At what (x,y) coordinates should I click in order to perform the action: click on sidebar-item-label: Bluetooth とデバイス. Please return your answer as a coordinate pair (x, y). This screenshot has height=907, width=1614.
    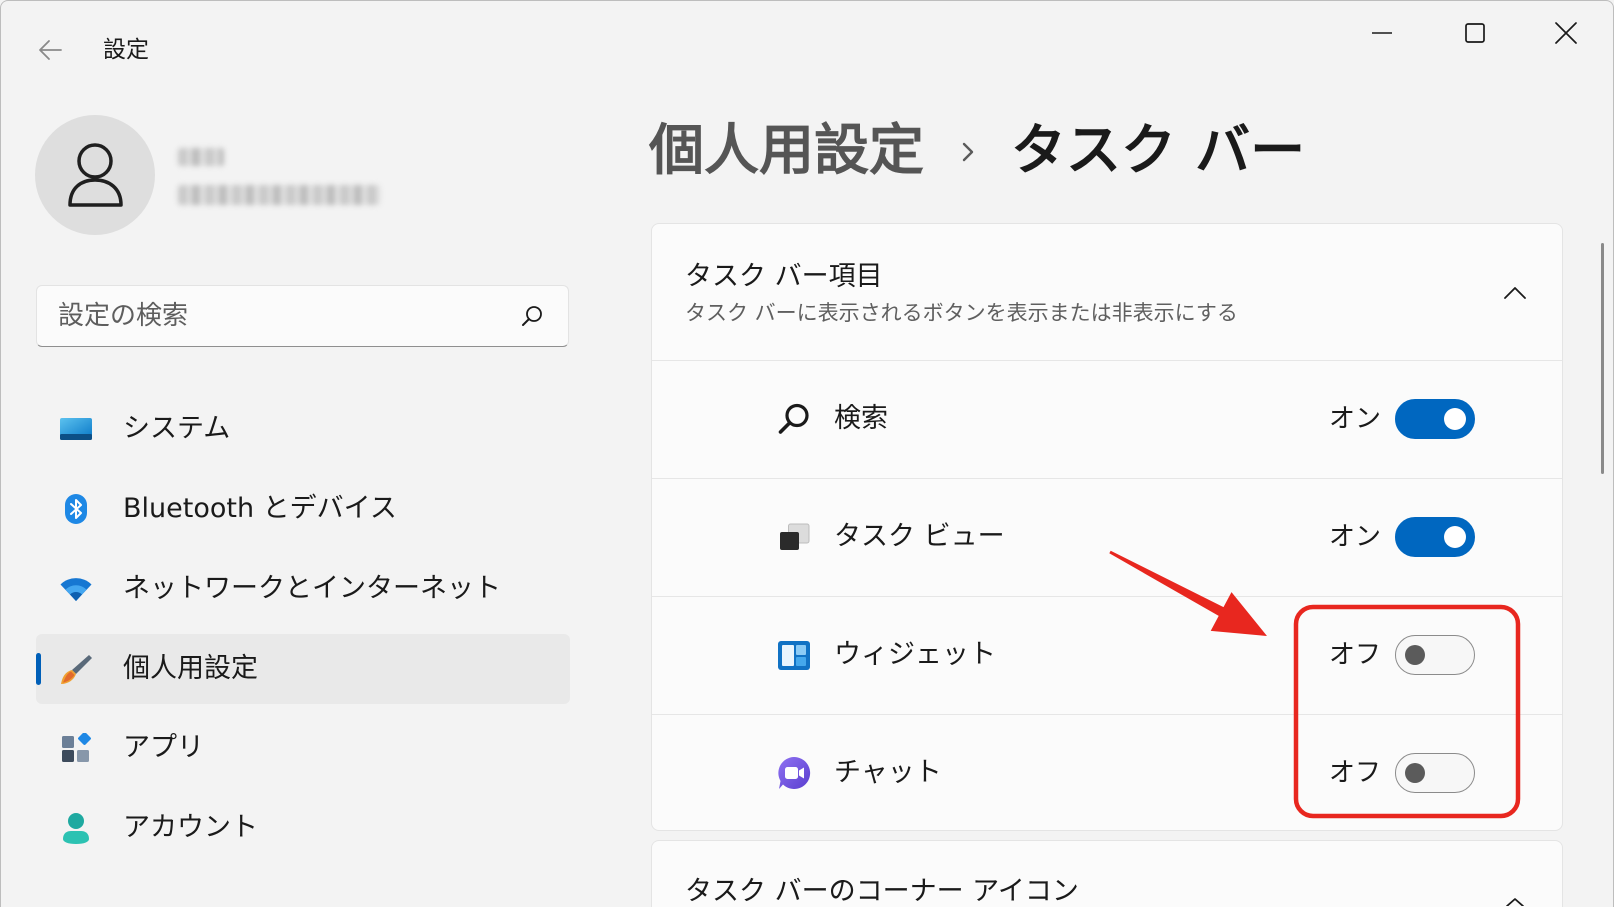
    Looking at the image, I should click on (260, 508).